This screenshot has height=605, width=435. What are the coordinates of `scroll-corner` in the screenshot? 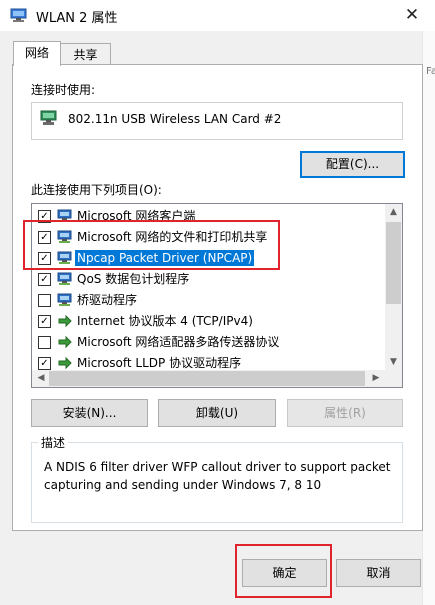 It's located at (394, 379).